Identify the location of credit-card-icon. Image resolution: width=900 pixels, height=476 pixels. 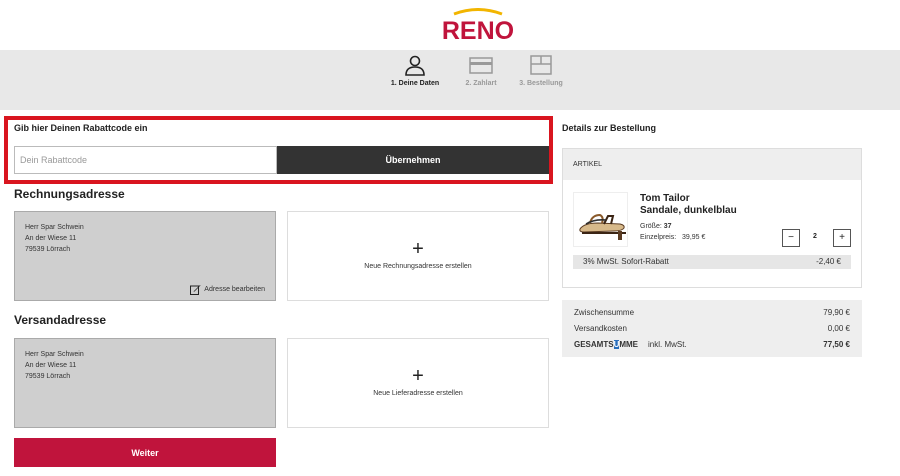
(481, 65).